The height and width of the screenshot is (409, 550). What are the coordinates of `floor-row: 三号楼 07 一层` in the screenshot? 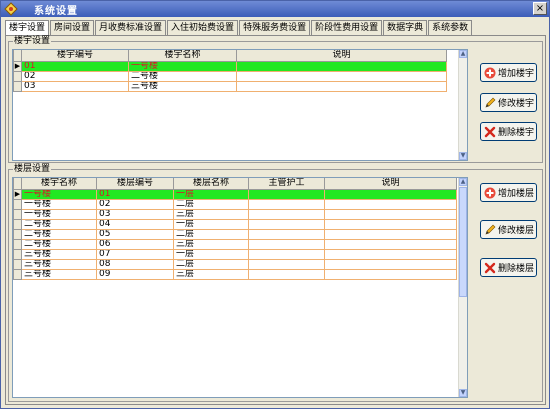 It's located at (235, 254).